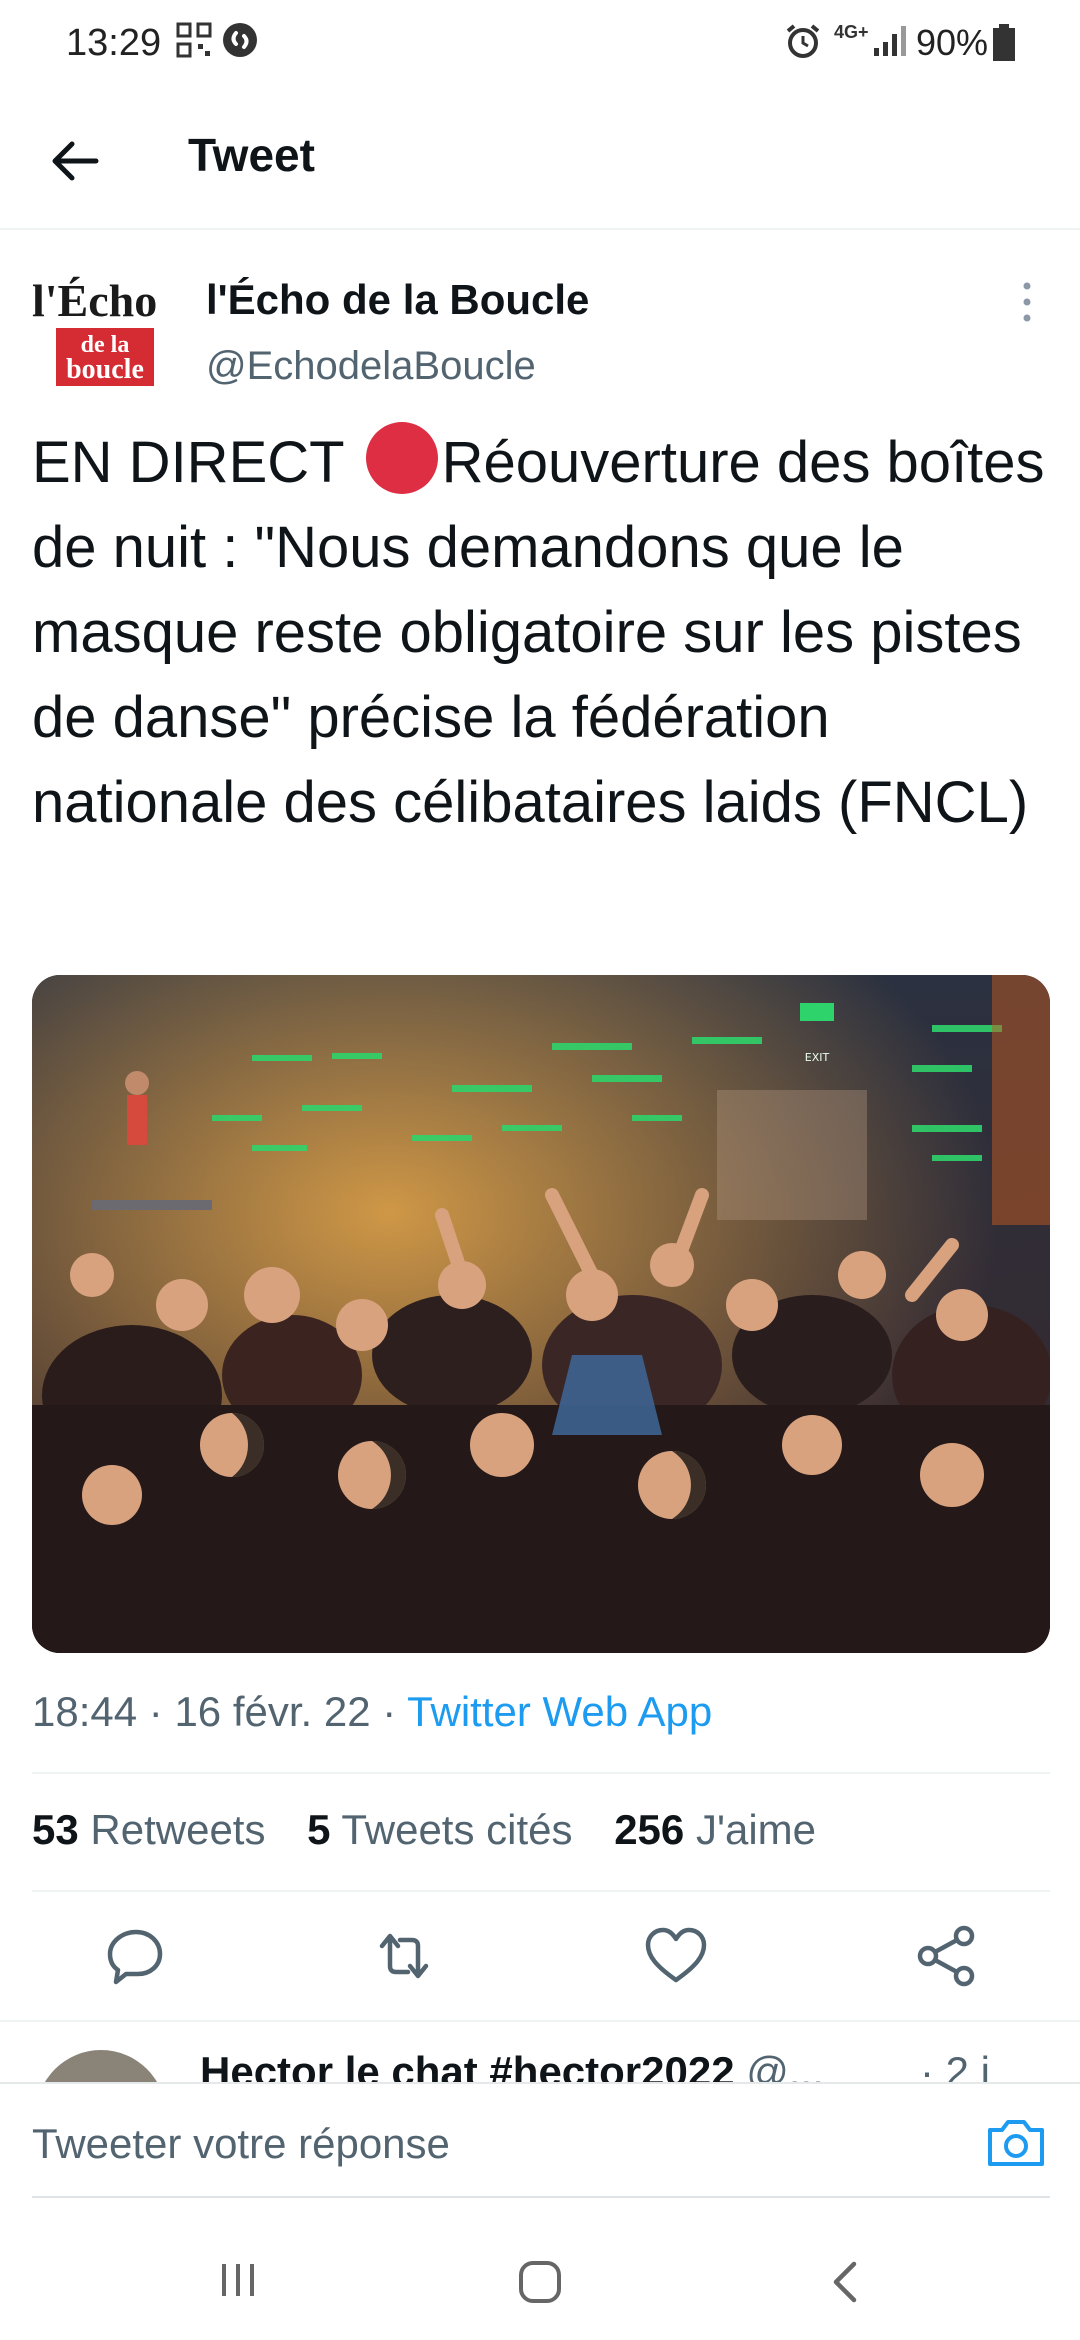 Image resolution: width=1080 pixels, height=2340 pixels. Describe the element at coordinates (101, 2066) in the screenshot. I see `reply-avatar` at that location.